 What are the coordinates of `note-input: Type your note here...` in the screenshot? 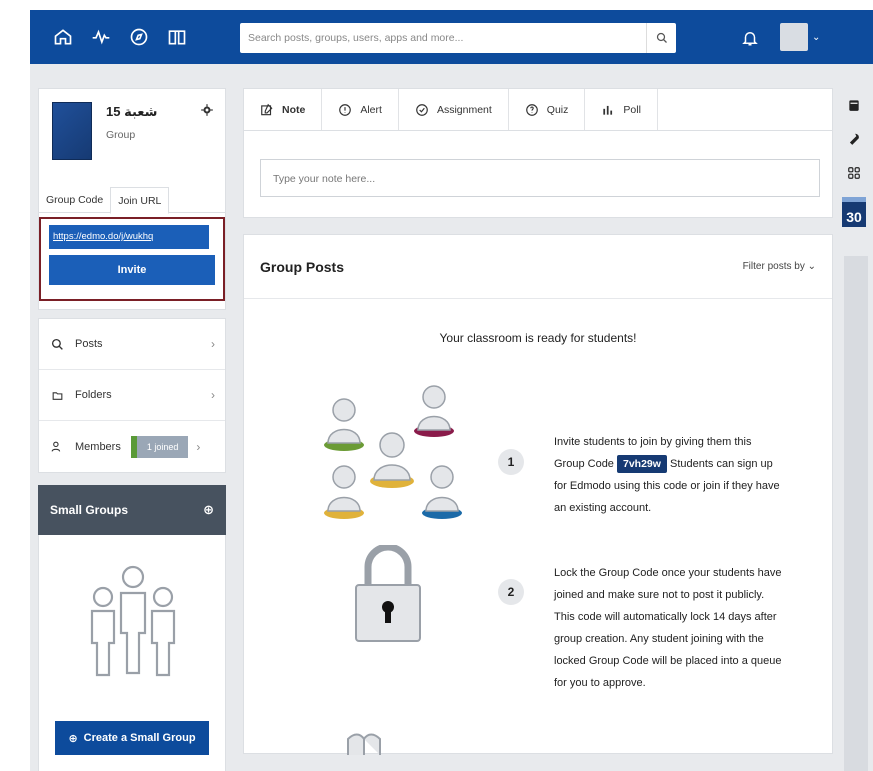 It's located at (540, 178).